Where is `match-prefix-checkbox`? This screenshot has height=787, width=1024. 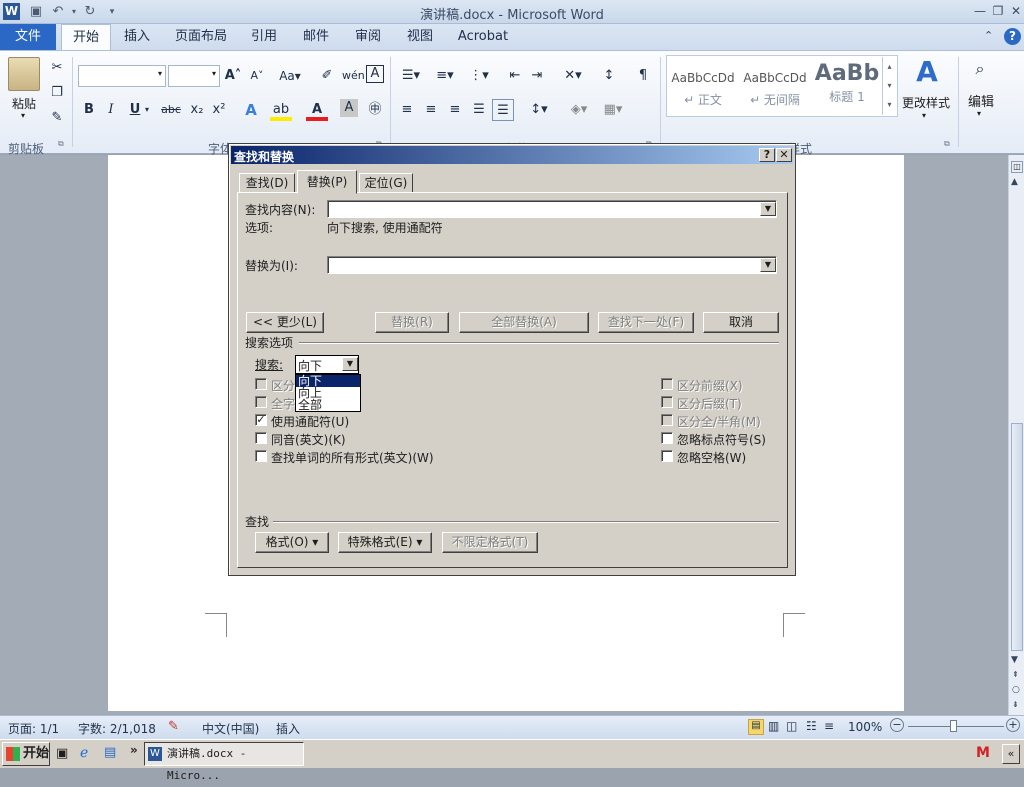 match-prefix-checkbox is located at coordinates (667, 384).